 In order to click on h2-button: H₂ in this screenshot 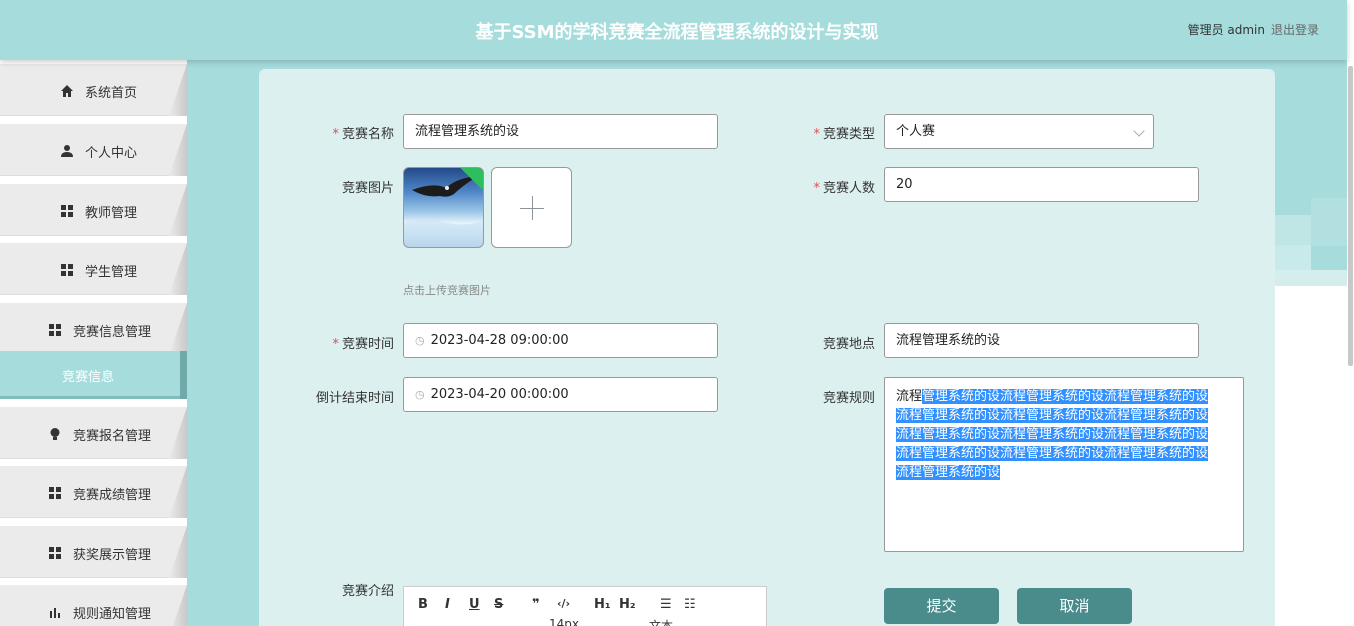, I will do `click(627, 604)`.